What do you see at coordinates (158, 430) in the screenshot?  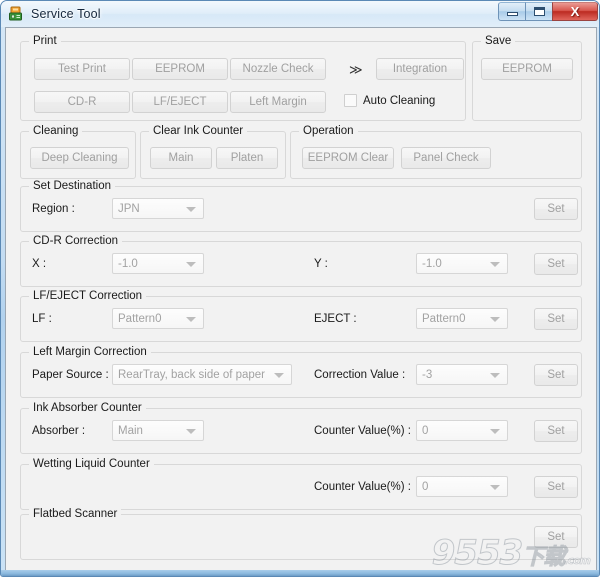 I see `absorber-select: Main` at bounding box center [158, 430].